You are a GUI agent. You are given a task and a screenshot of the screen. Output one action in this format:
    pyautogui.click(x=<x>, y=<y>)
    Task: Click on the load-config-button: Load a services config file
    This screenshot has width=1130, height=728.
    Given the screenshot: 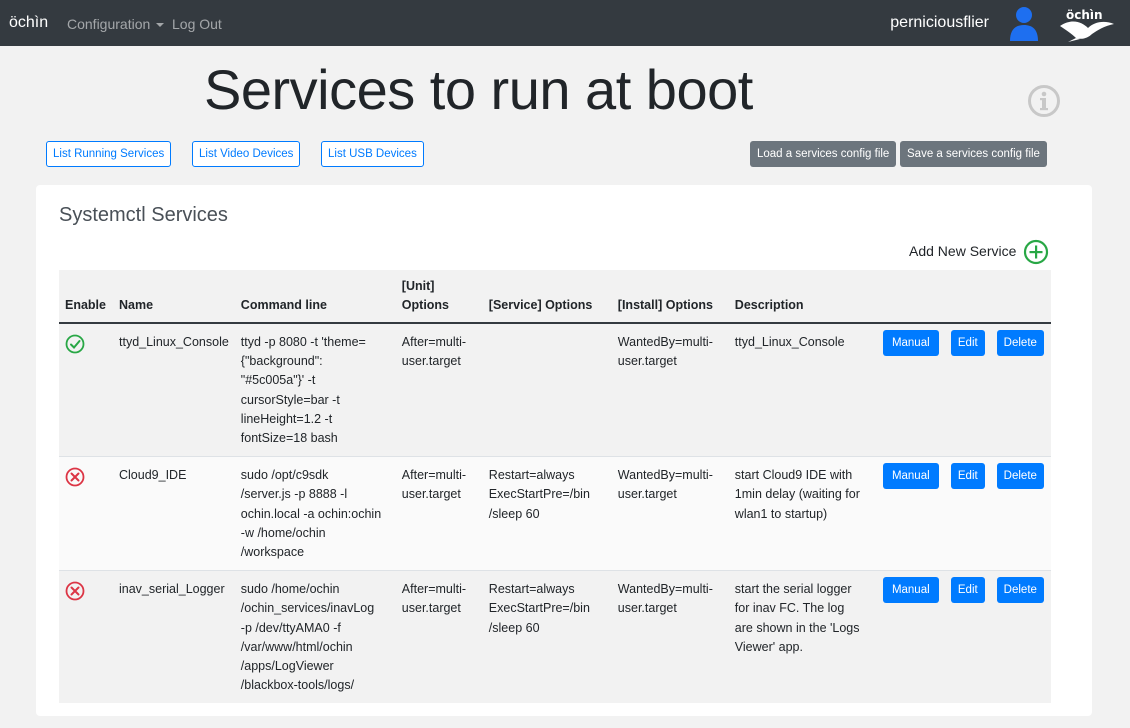 What is the action you would take?
    pyautogui.click(x=823, y=154)
    